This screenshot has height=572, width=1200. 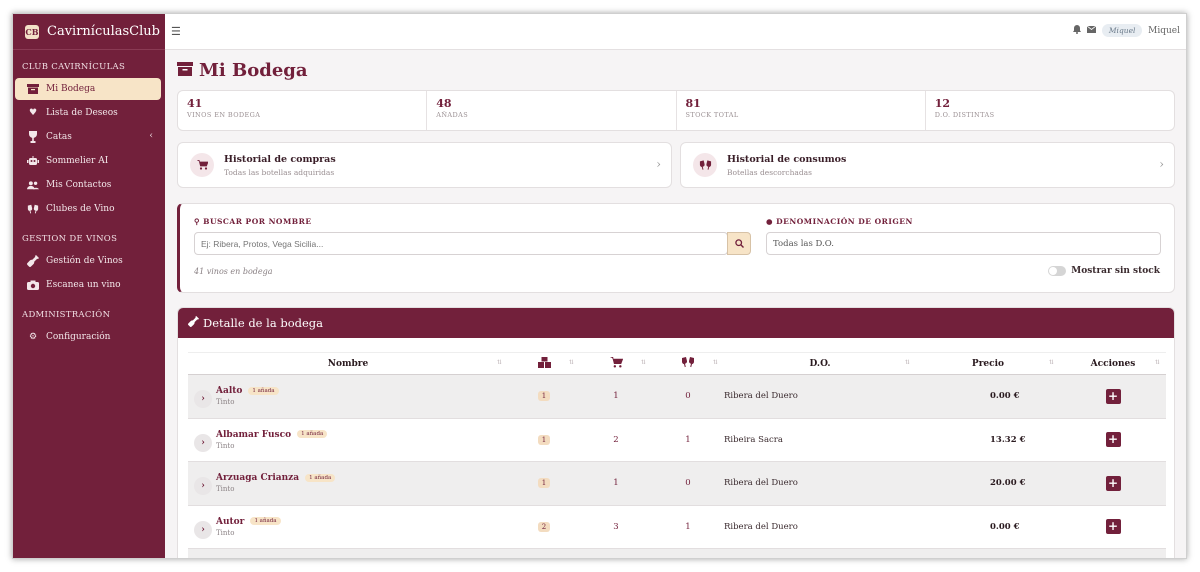 What do you see at coordinates (59, 137) in the screenshot?
I see `sidebar-item-label: Catas` at bounding box center [59, 137].